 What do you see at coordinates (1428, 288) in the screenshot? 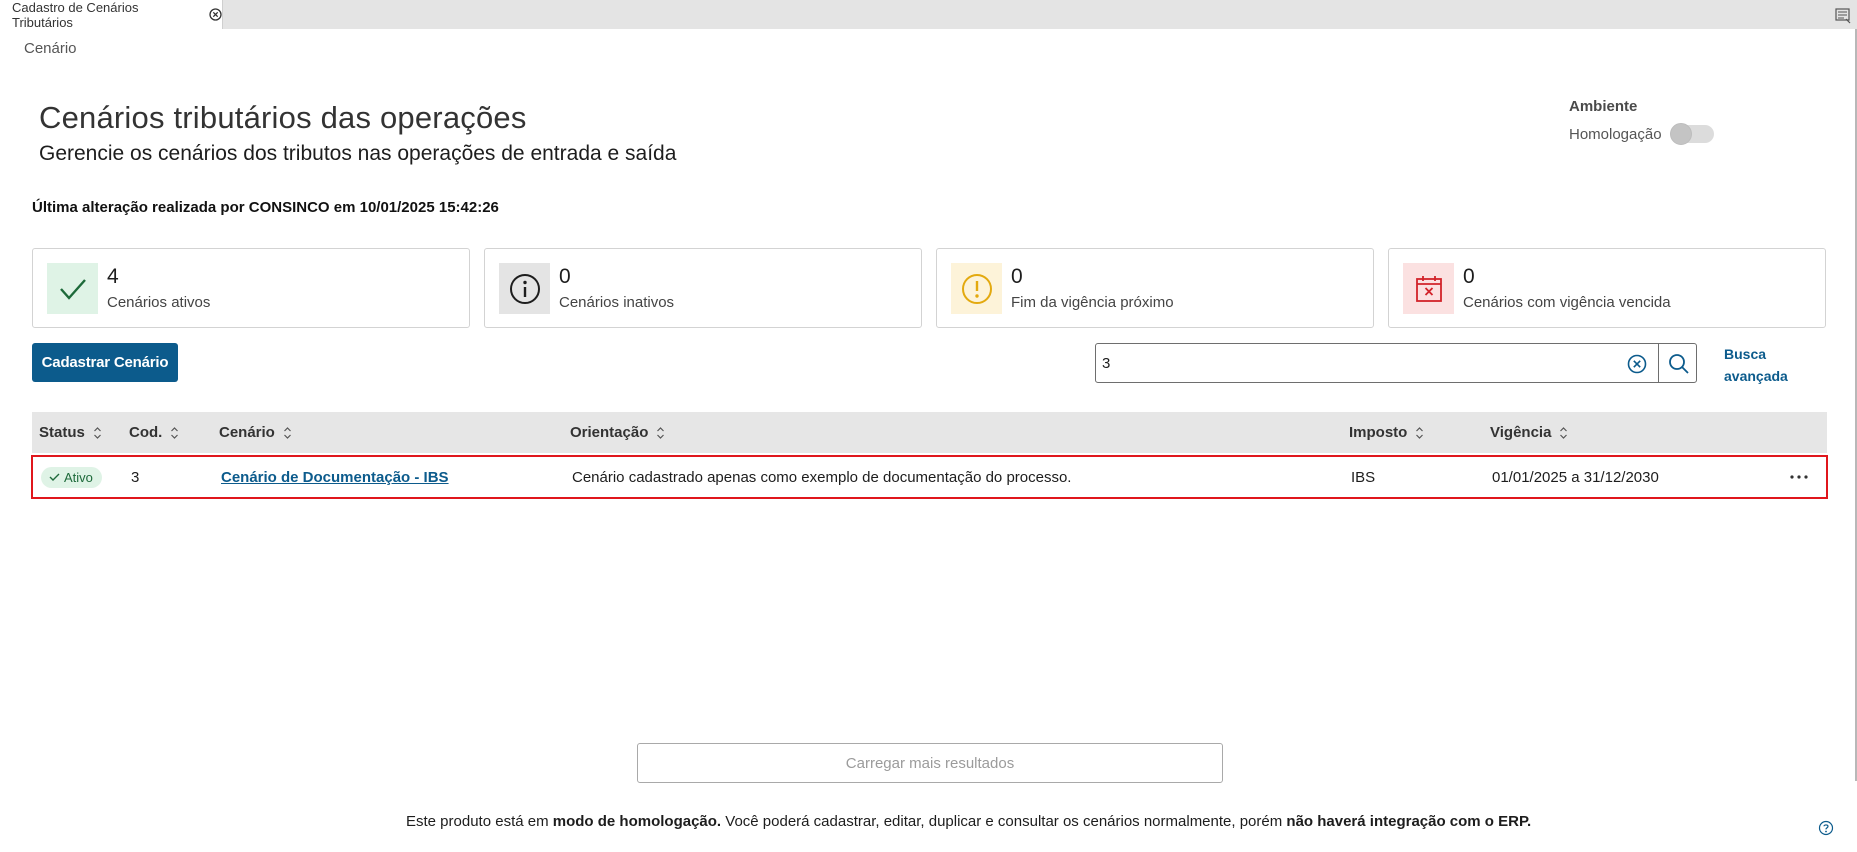
I see `calendar-x-icon` at bounding box center [1428, 288].